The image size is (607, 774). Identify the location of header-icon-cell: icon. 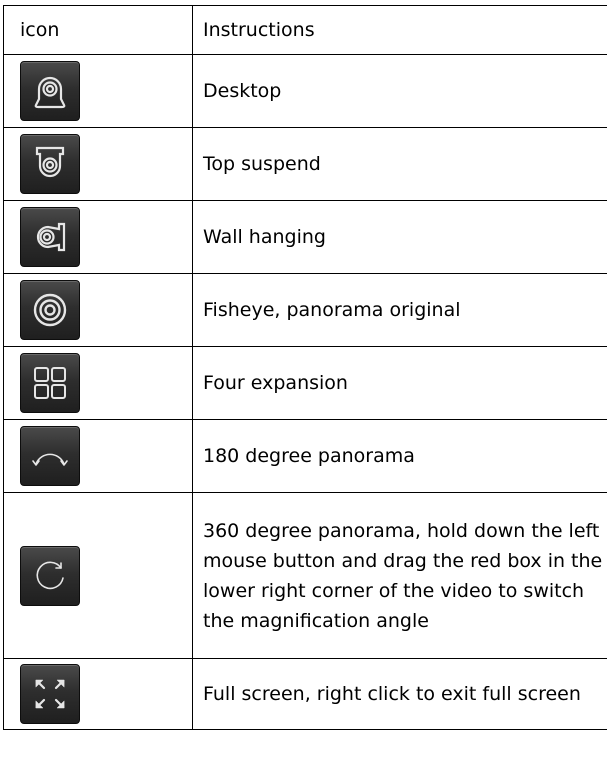
(98, 30).